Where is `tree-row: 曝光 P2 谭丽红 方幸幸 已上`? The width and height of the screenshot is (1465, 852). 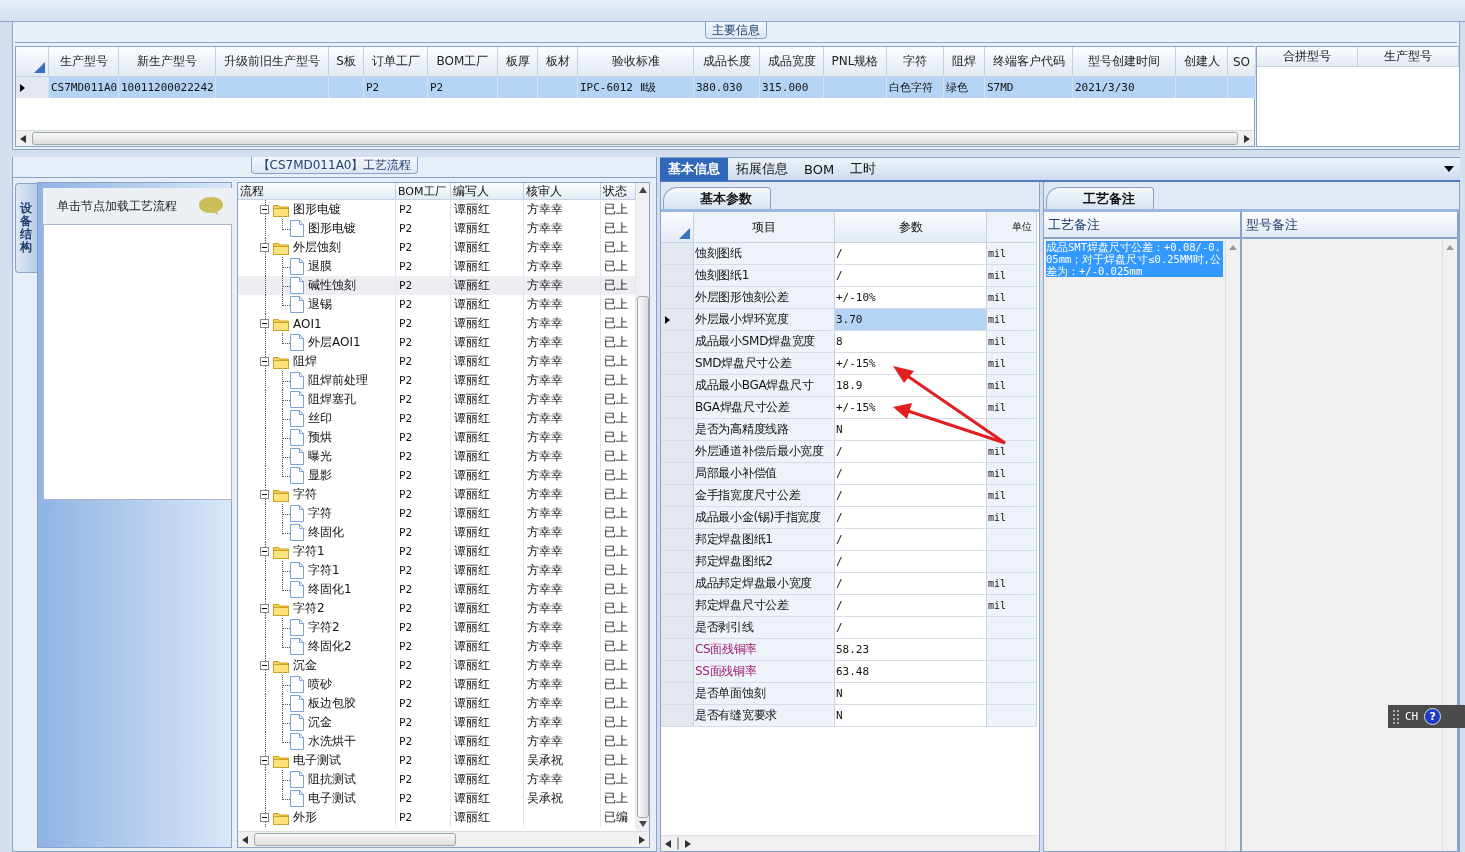
tree-row: 曝光 P2 谭丽红 方幸幸 已上 is located at coordinates (437, 456).